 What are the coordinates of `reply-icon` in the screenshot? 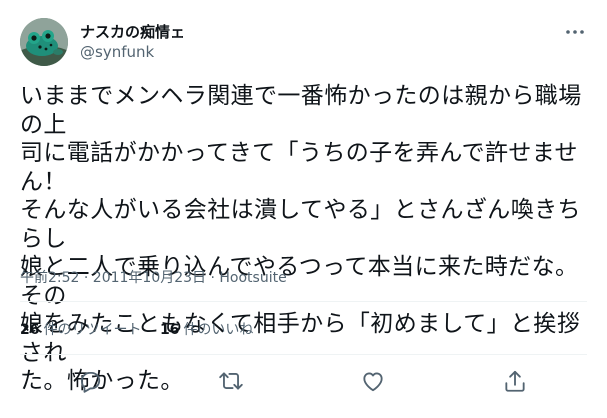 It's located at (90, 382).